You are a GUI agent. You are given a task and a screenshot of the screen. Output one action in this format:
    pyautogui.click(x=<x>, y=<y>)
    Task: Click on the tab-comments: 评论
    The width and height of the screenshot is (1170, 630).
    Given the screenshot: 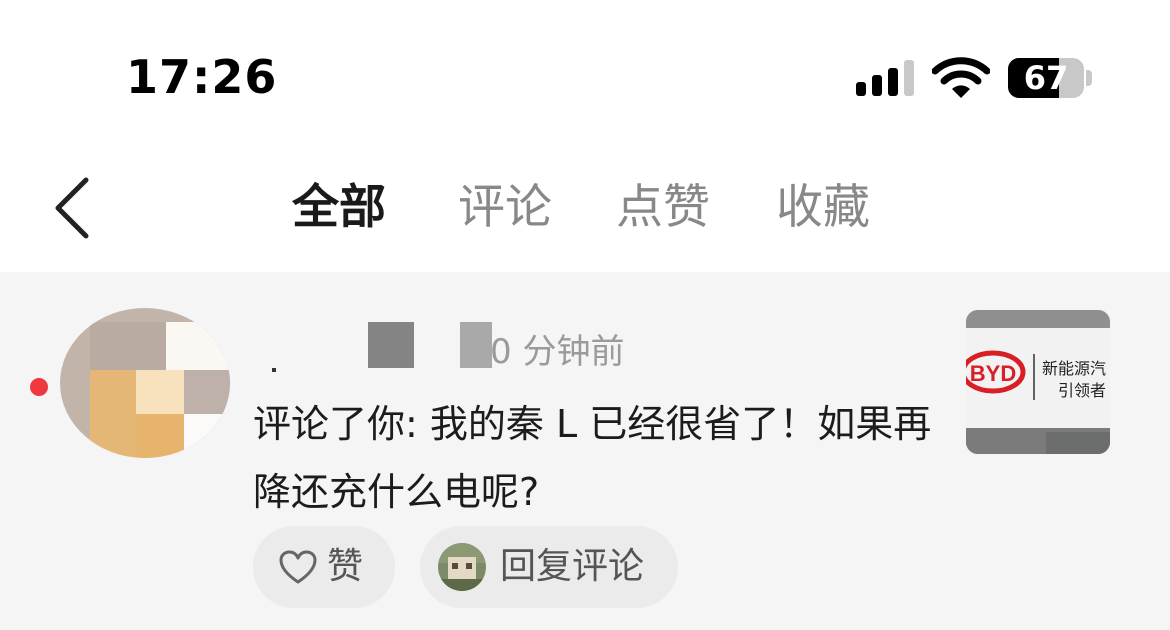 What is the action you would take?
    pyautogui.click(x=505, y=208)
    